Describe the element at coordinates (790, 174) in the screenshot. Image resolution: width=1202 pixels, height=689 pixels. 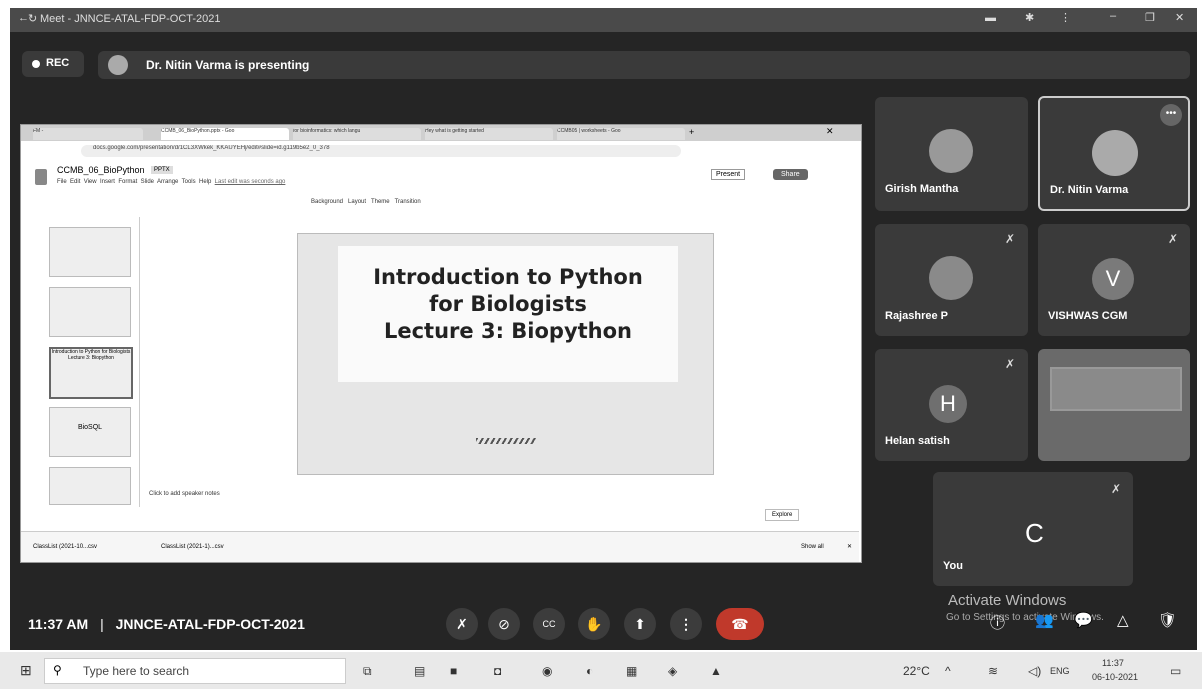
I see `share-button: Share` at that location.